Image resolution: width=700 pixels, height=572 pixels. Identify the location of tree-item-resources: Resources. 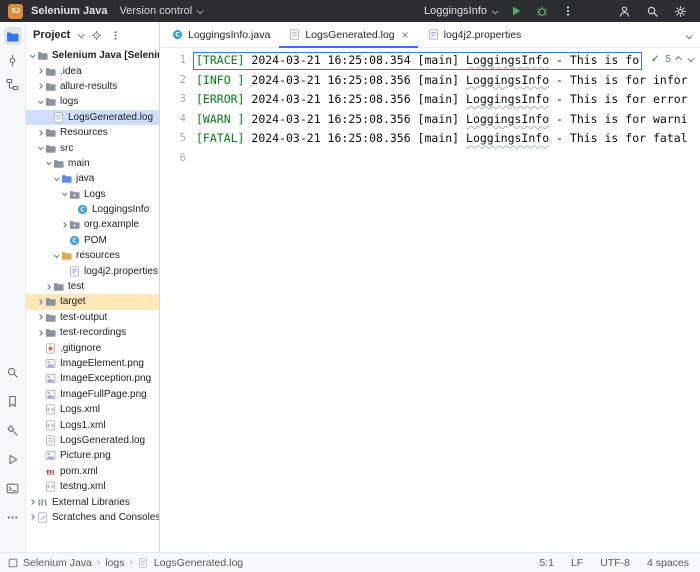
(92, 132).